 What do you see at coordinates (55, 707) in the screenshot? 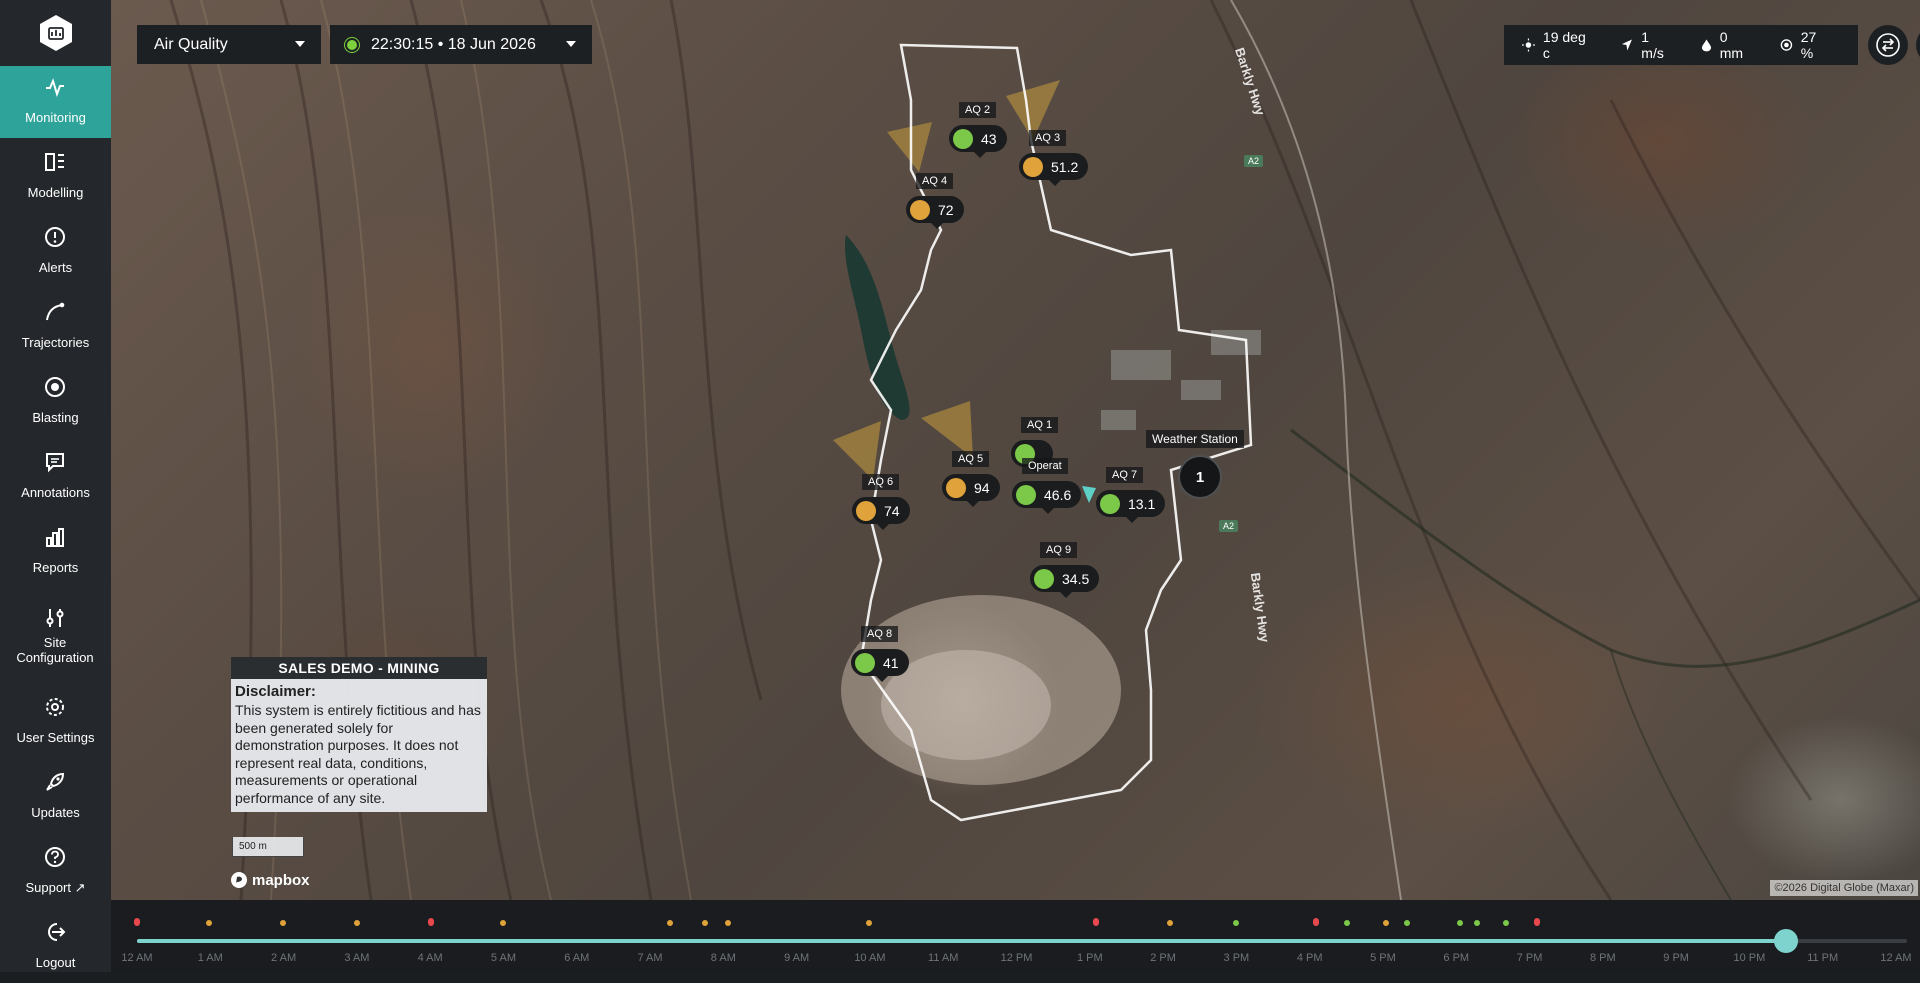
I see `gear-icon` at bounding box center [55, 707].